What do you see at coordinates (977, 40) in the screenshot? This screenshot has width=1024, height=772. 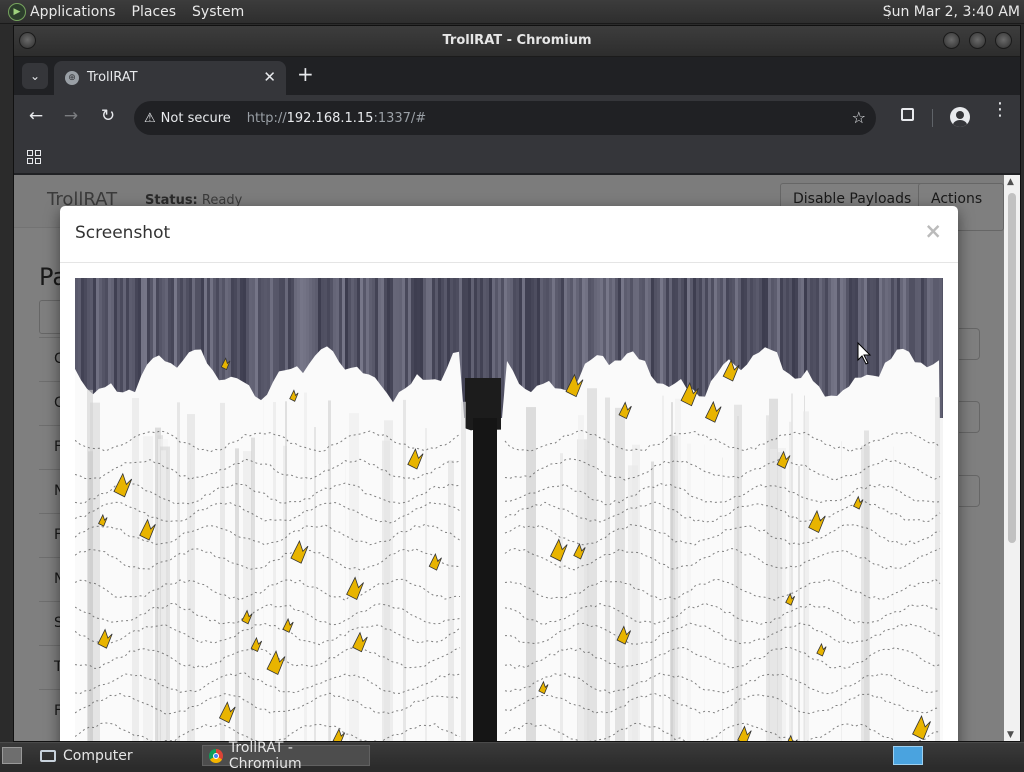 I see `window-maximize-button` at bounding box center [977, 40].